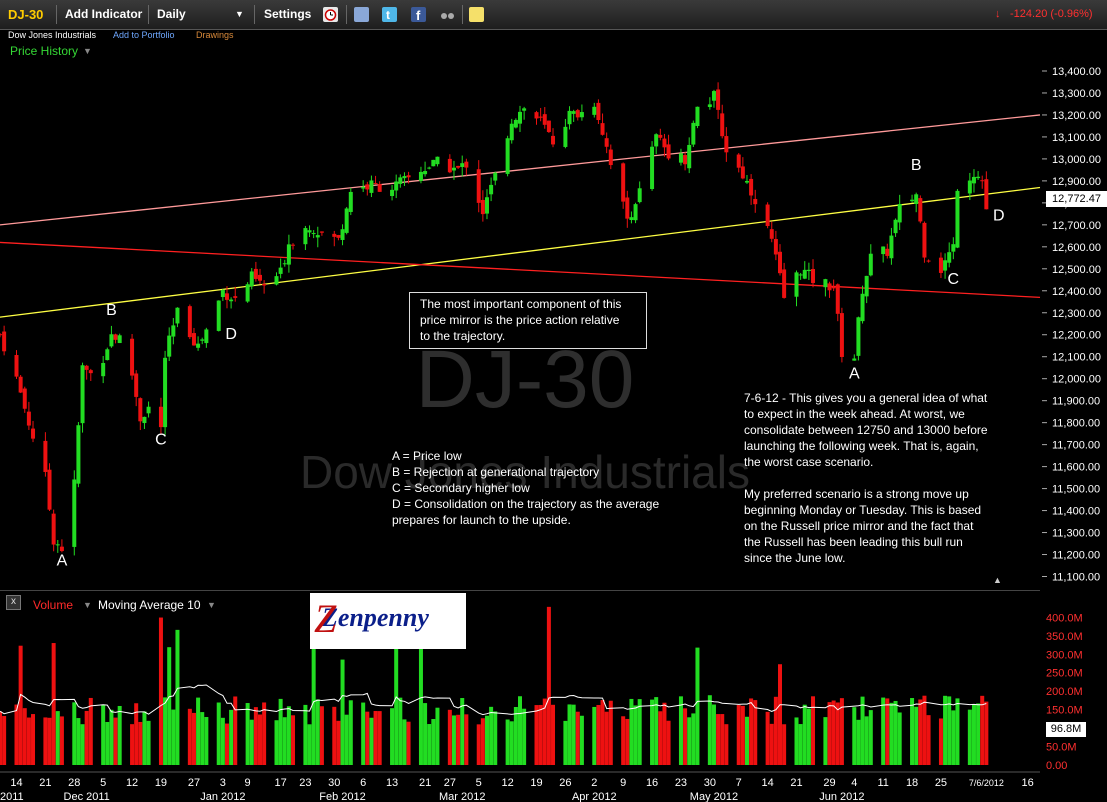 The width and height of the screenshot is (1107, 802). I want to click on volume-tick-label: 400.0M, so click(1064, 618).